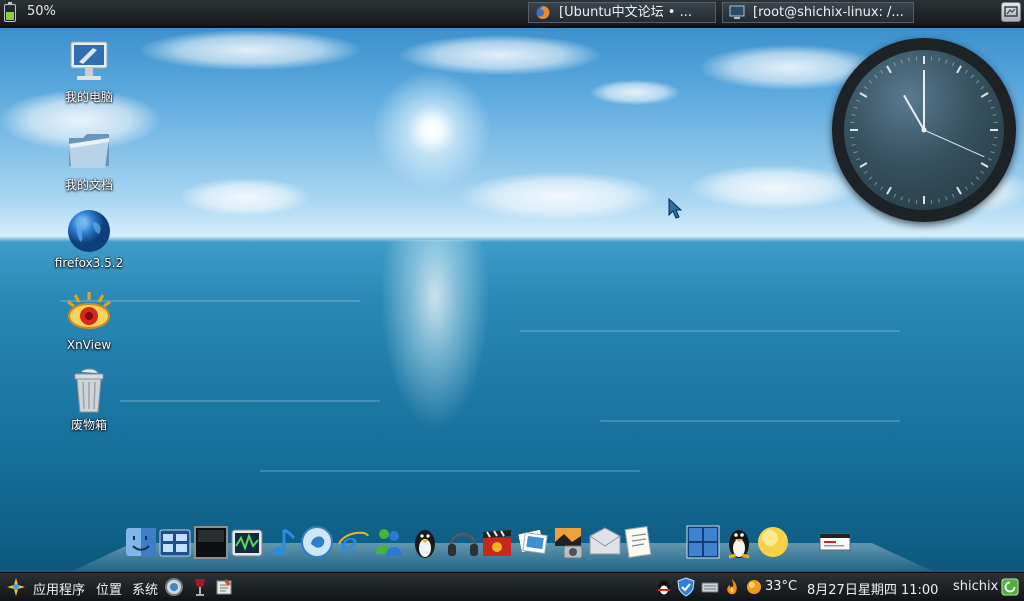 The image size is (1024, 601). Describe the element at coordinates (497, 542) in the screenshot. I see `movie-clapper-icon` at that location.